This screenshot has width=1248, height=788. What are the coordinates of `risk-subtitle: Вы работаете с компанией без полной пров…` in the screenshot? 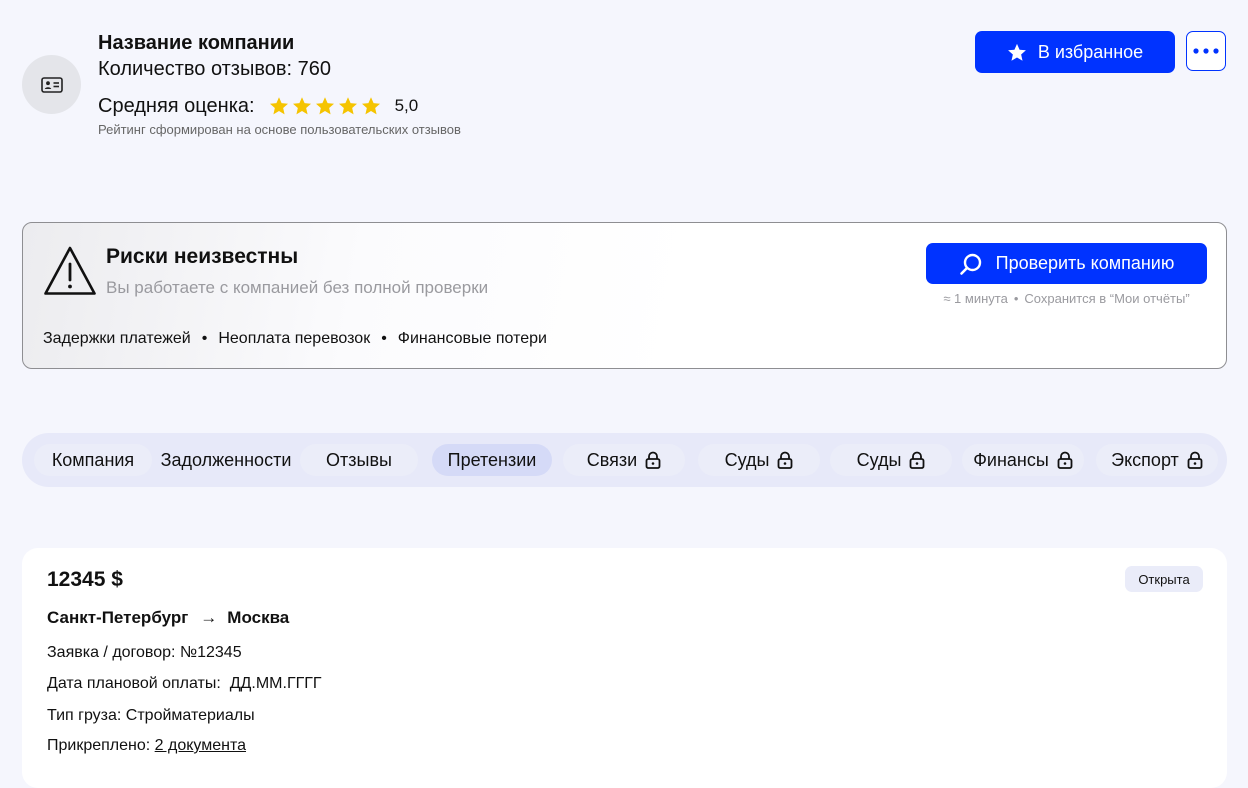 It's located at (297, 287).